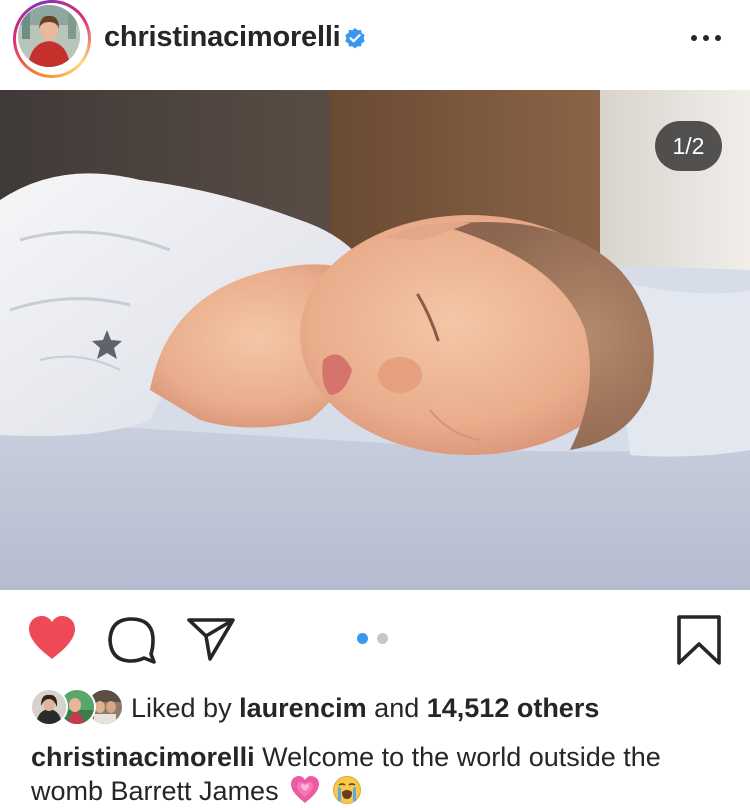 Image resolution: width=750 pixels, height=808 pixels. I want to click on image-counter-badge: 1/2, so click(688, 146).